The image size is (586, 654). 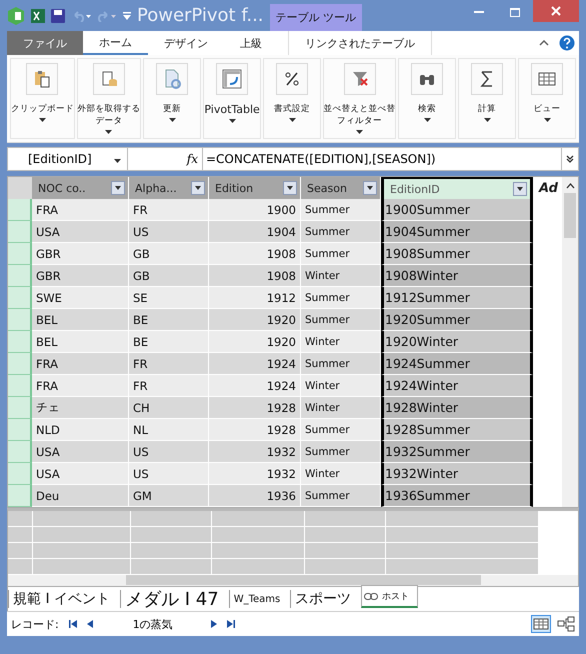 What do you see at coordinates (341, 188) in the screenshot?
I see `column-header: Season` at bounding box center [341, 188].